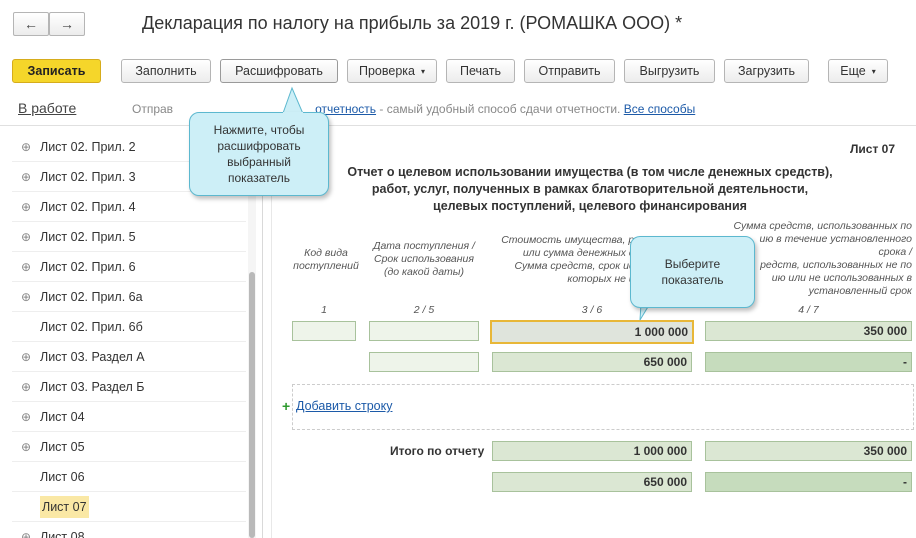 This screenshot has height=538, width=916. What do you see at coordinates (56, 71) in the screenshot?
I see `save-button: Записать` at bounding box center [56, 71].